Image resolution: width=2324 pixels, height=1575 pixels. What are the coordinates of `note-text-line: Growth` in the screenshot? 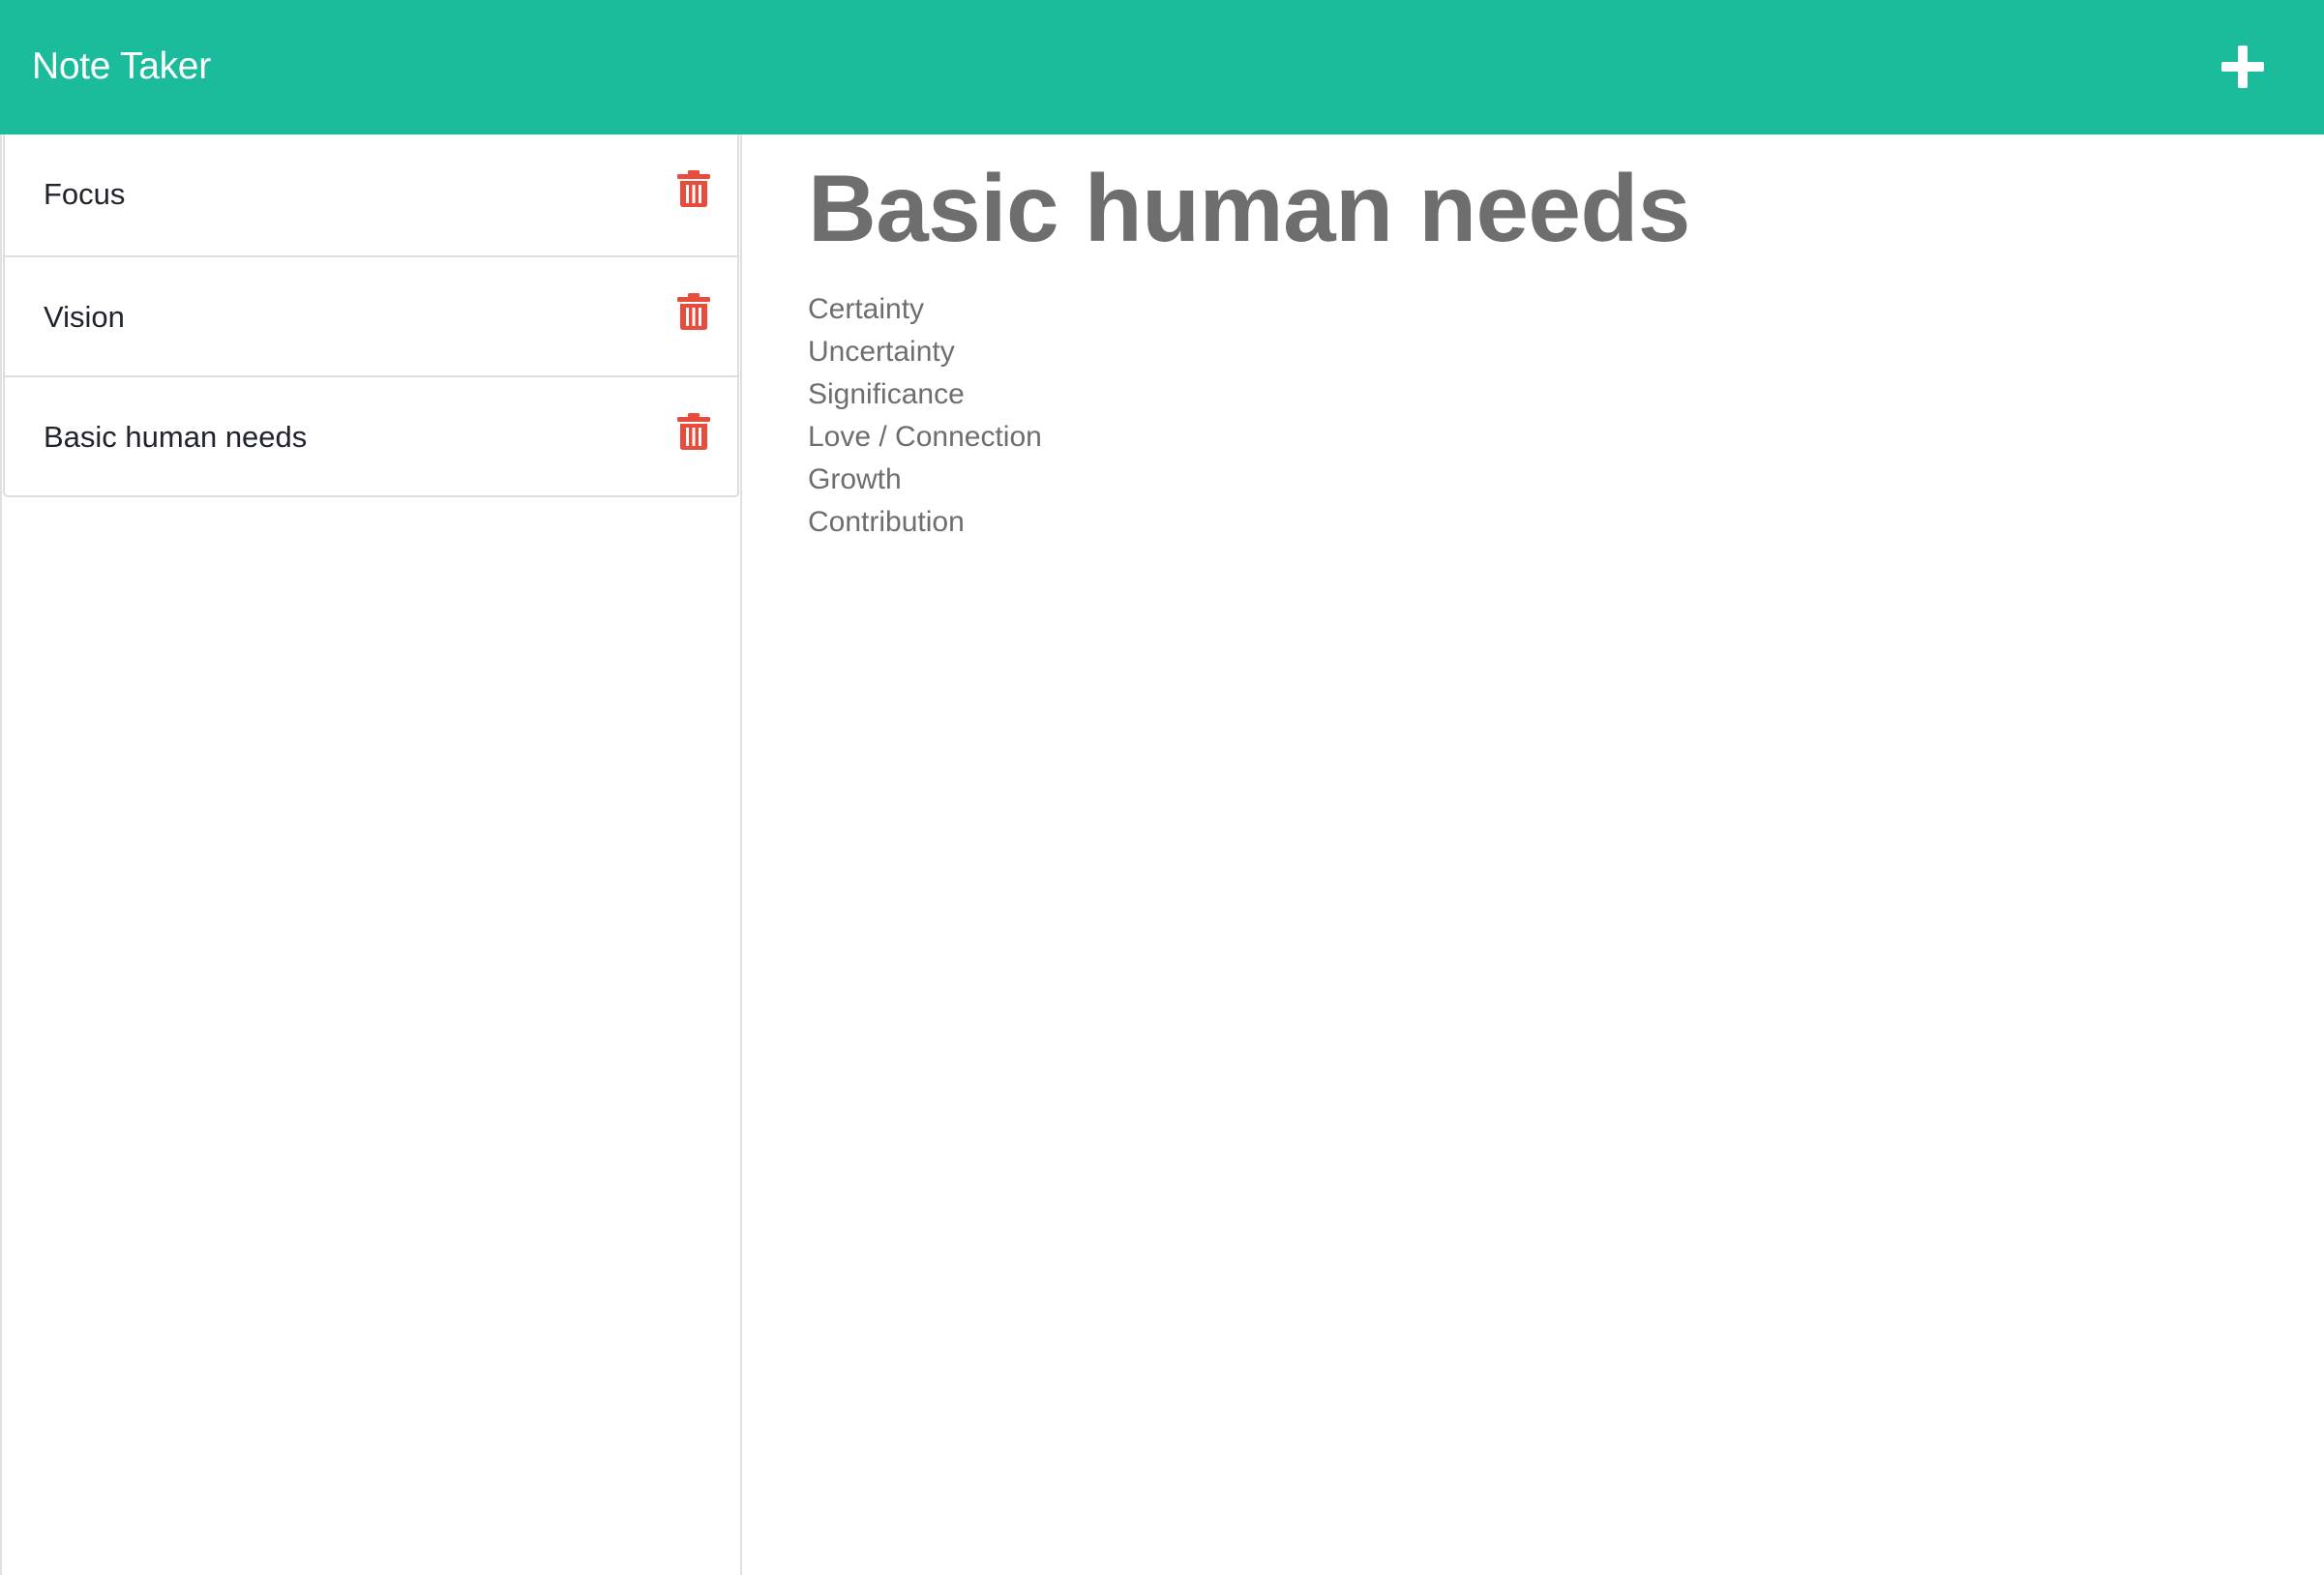 It's located at (855, 479).